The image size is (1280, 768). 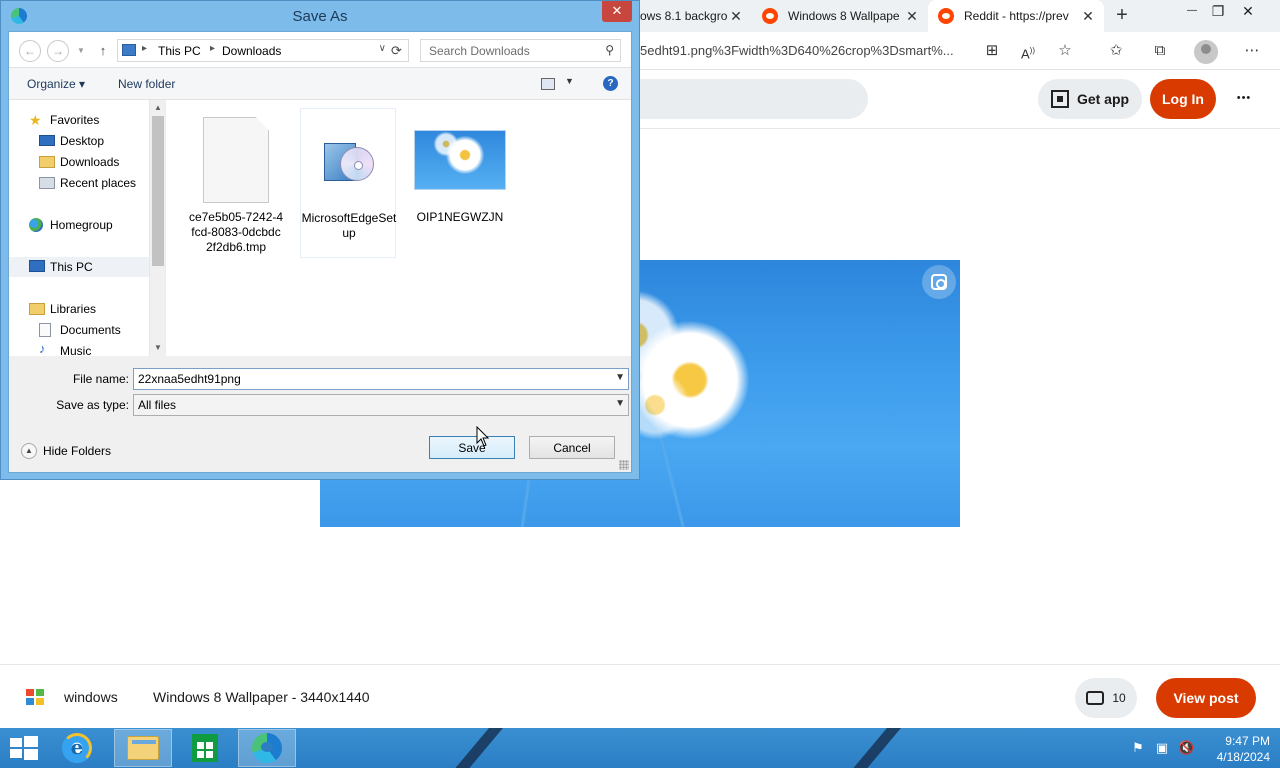 I want to click on nav-item-music: ♪ Music, so click(x=79, y=349).